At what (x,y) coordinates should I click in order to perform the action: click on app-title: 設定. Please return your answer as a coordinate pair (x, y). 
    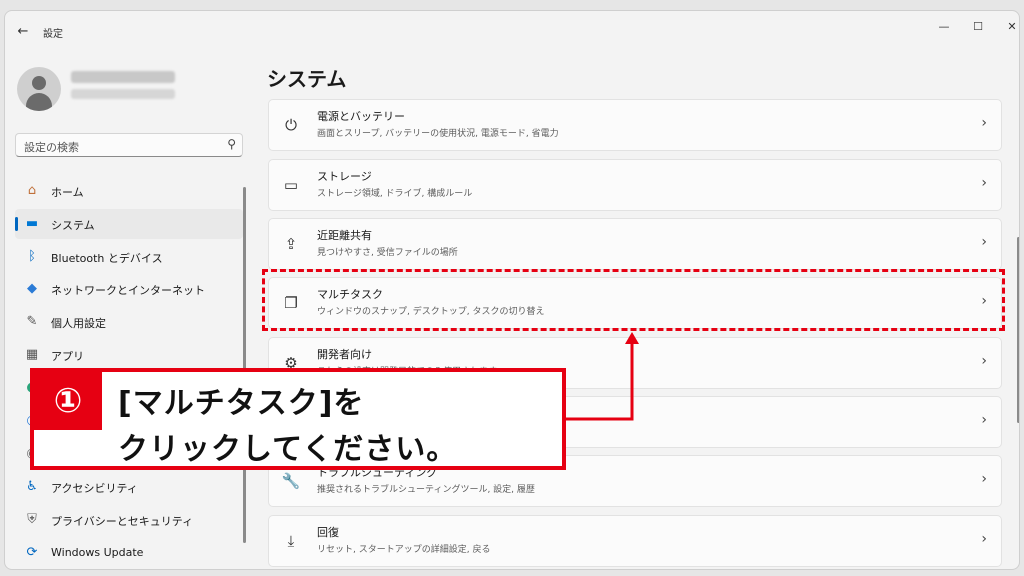
    Looking at the image, I should click on (53, 34).